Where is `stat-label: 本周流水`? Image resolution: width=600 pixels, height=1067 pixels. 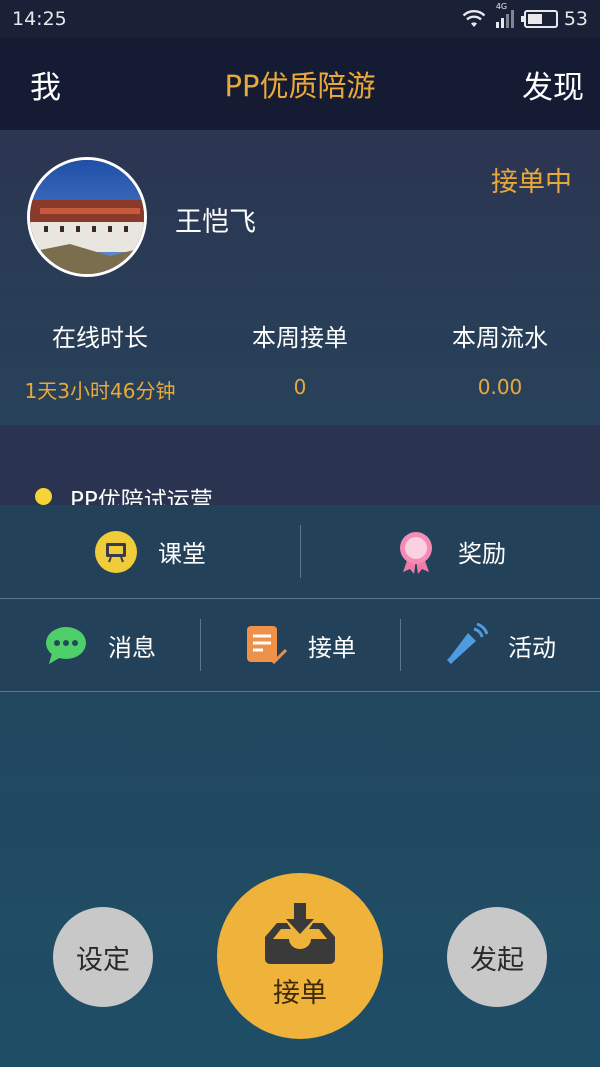 stat-label: 本周流水 is located at coordinates (500, 338).